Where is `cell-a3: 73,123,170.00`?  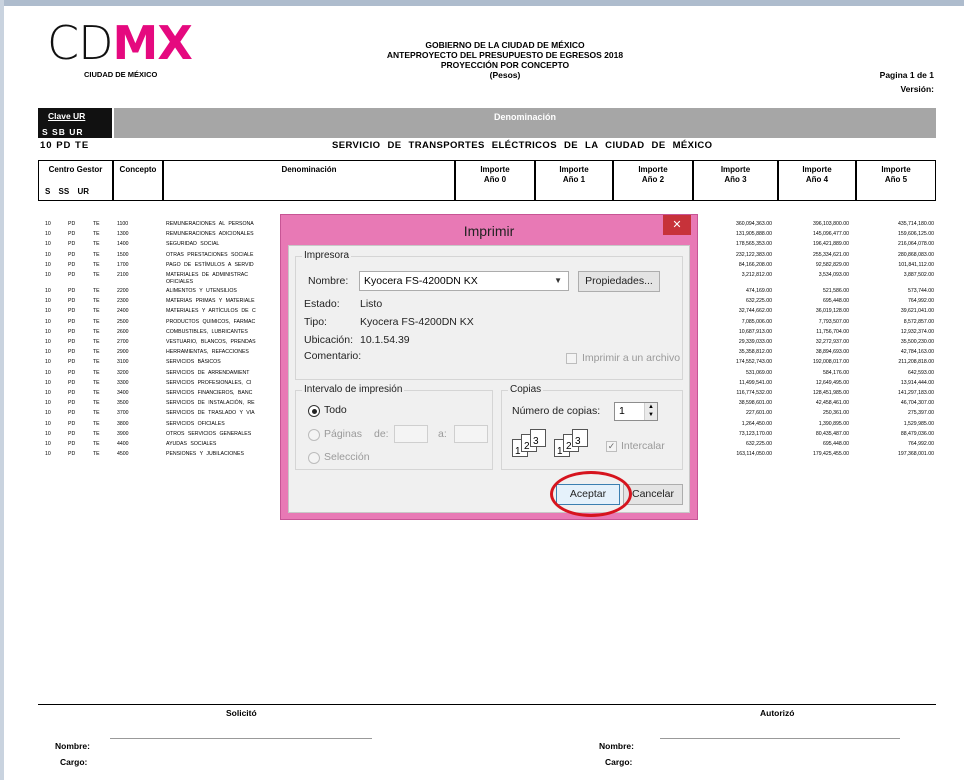 cell-a3: 73,123,170.00 is located at coordinates (755, 433).